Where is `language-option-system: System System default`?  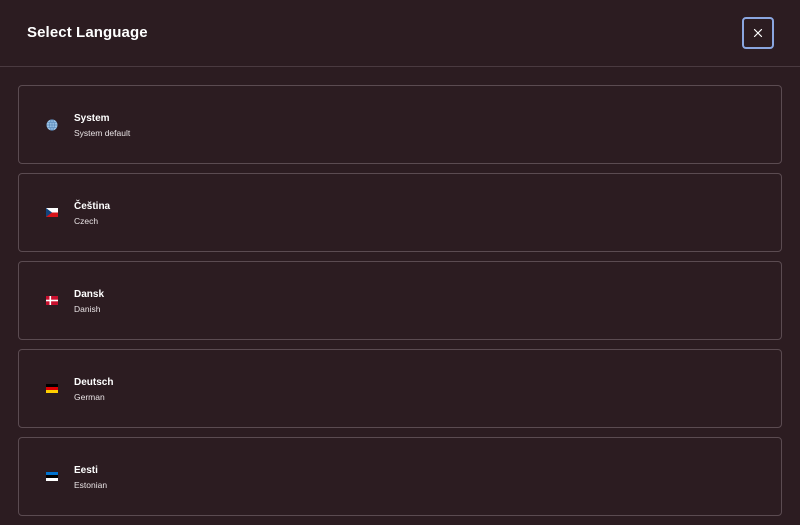
language-option-system: System System default is located at coordinates (400, 124).